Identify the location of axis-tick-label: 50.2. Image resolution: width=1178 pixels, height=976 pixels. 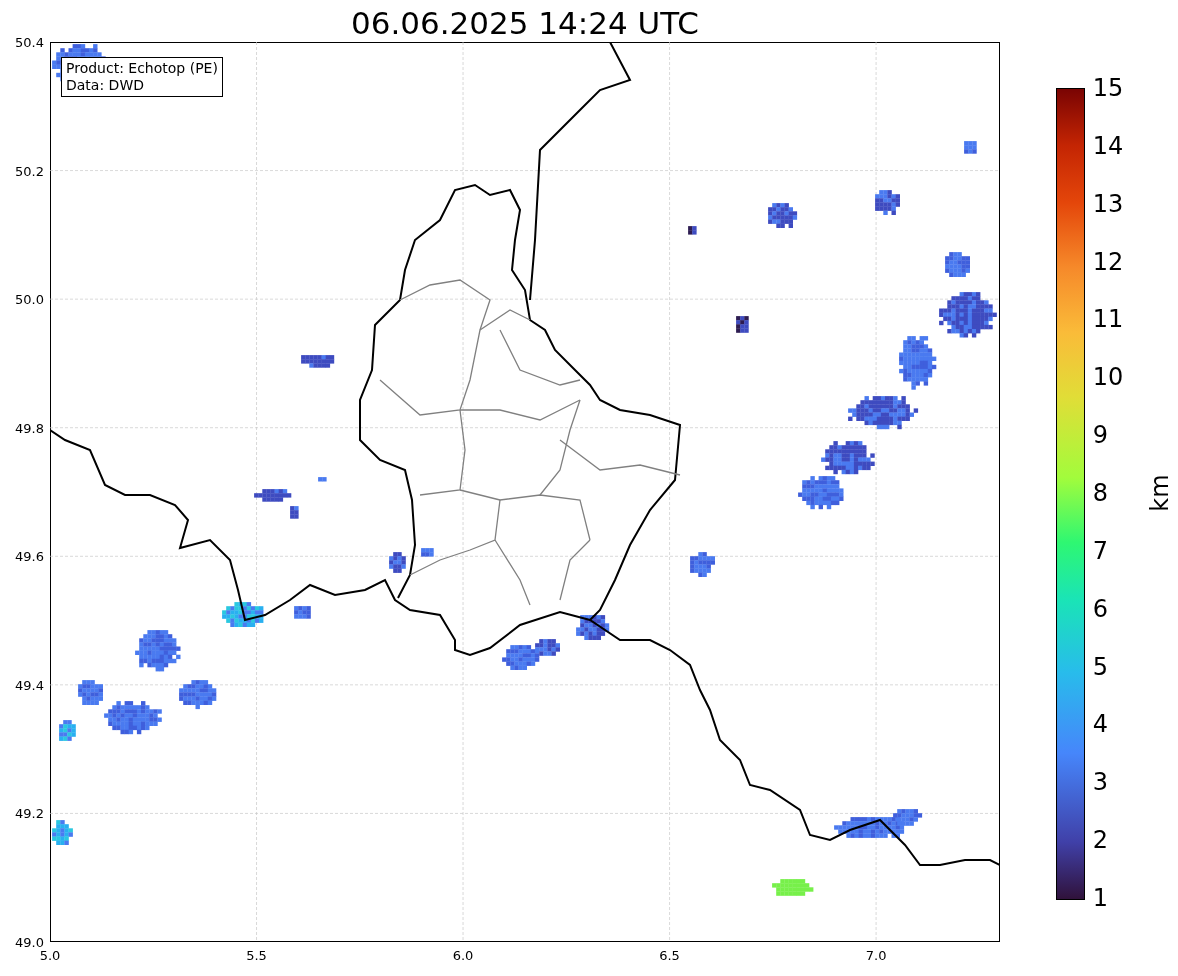
(29, 171).